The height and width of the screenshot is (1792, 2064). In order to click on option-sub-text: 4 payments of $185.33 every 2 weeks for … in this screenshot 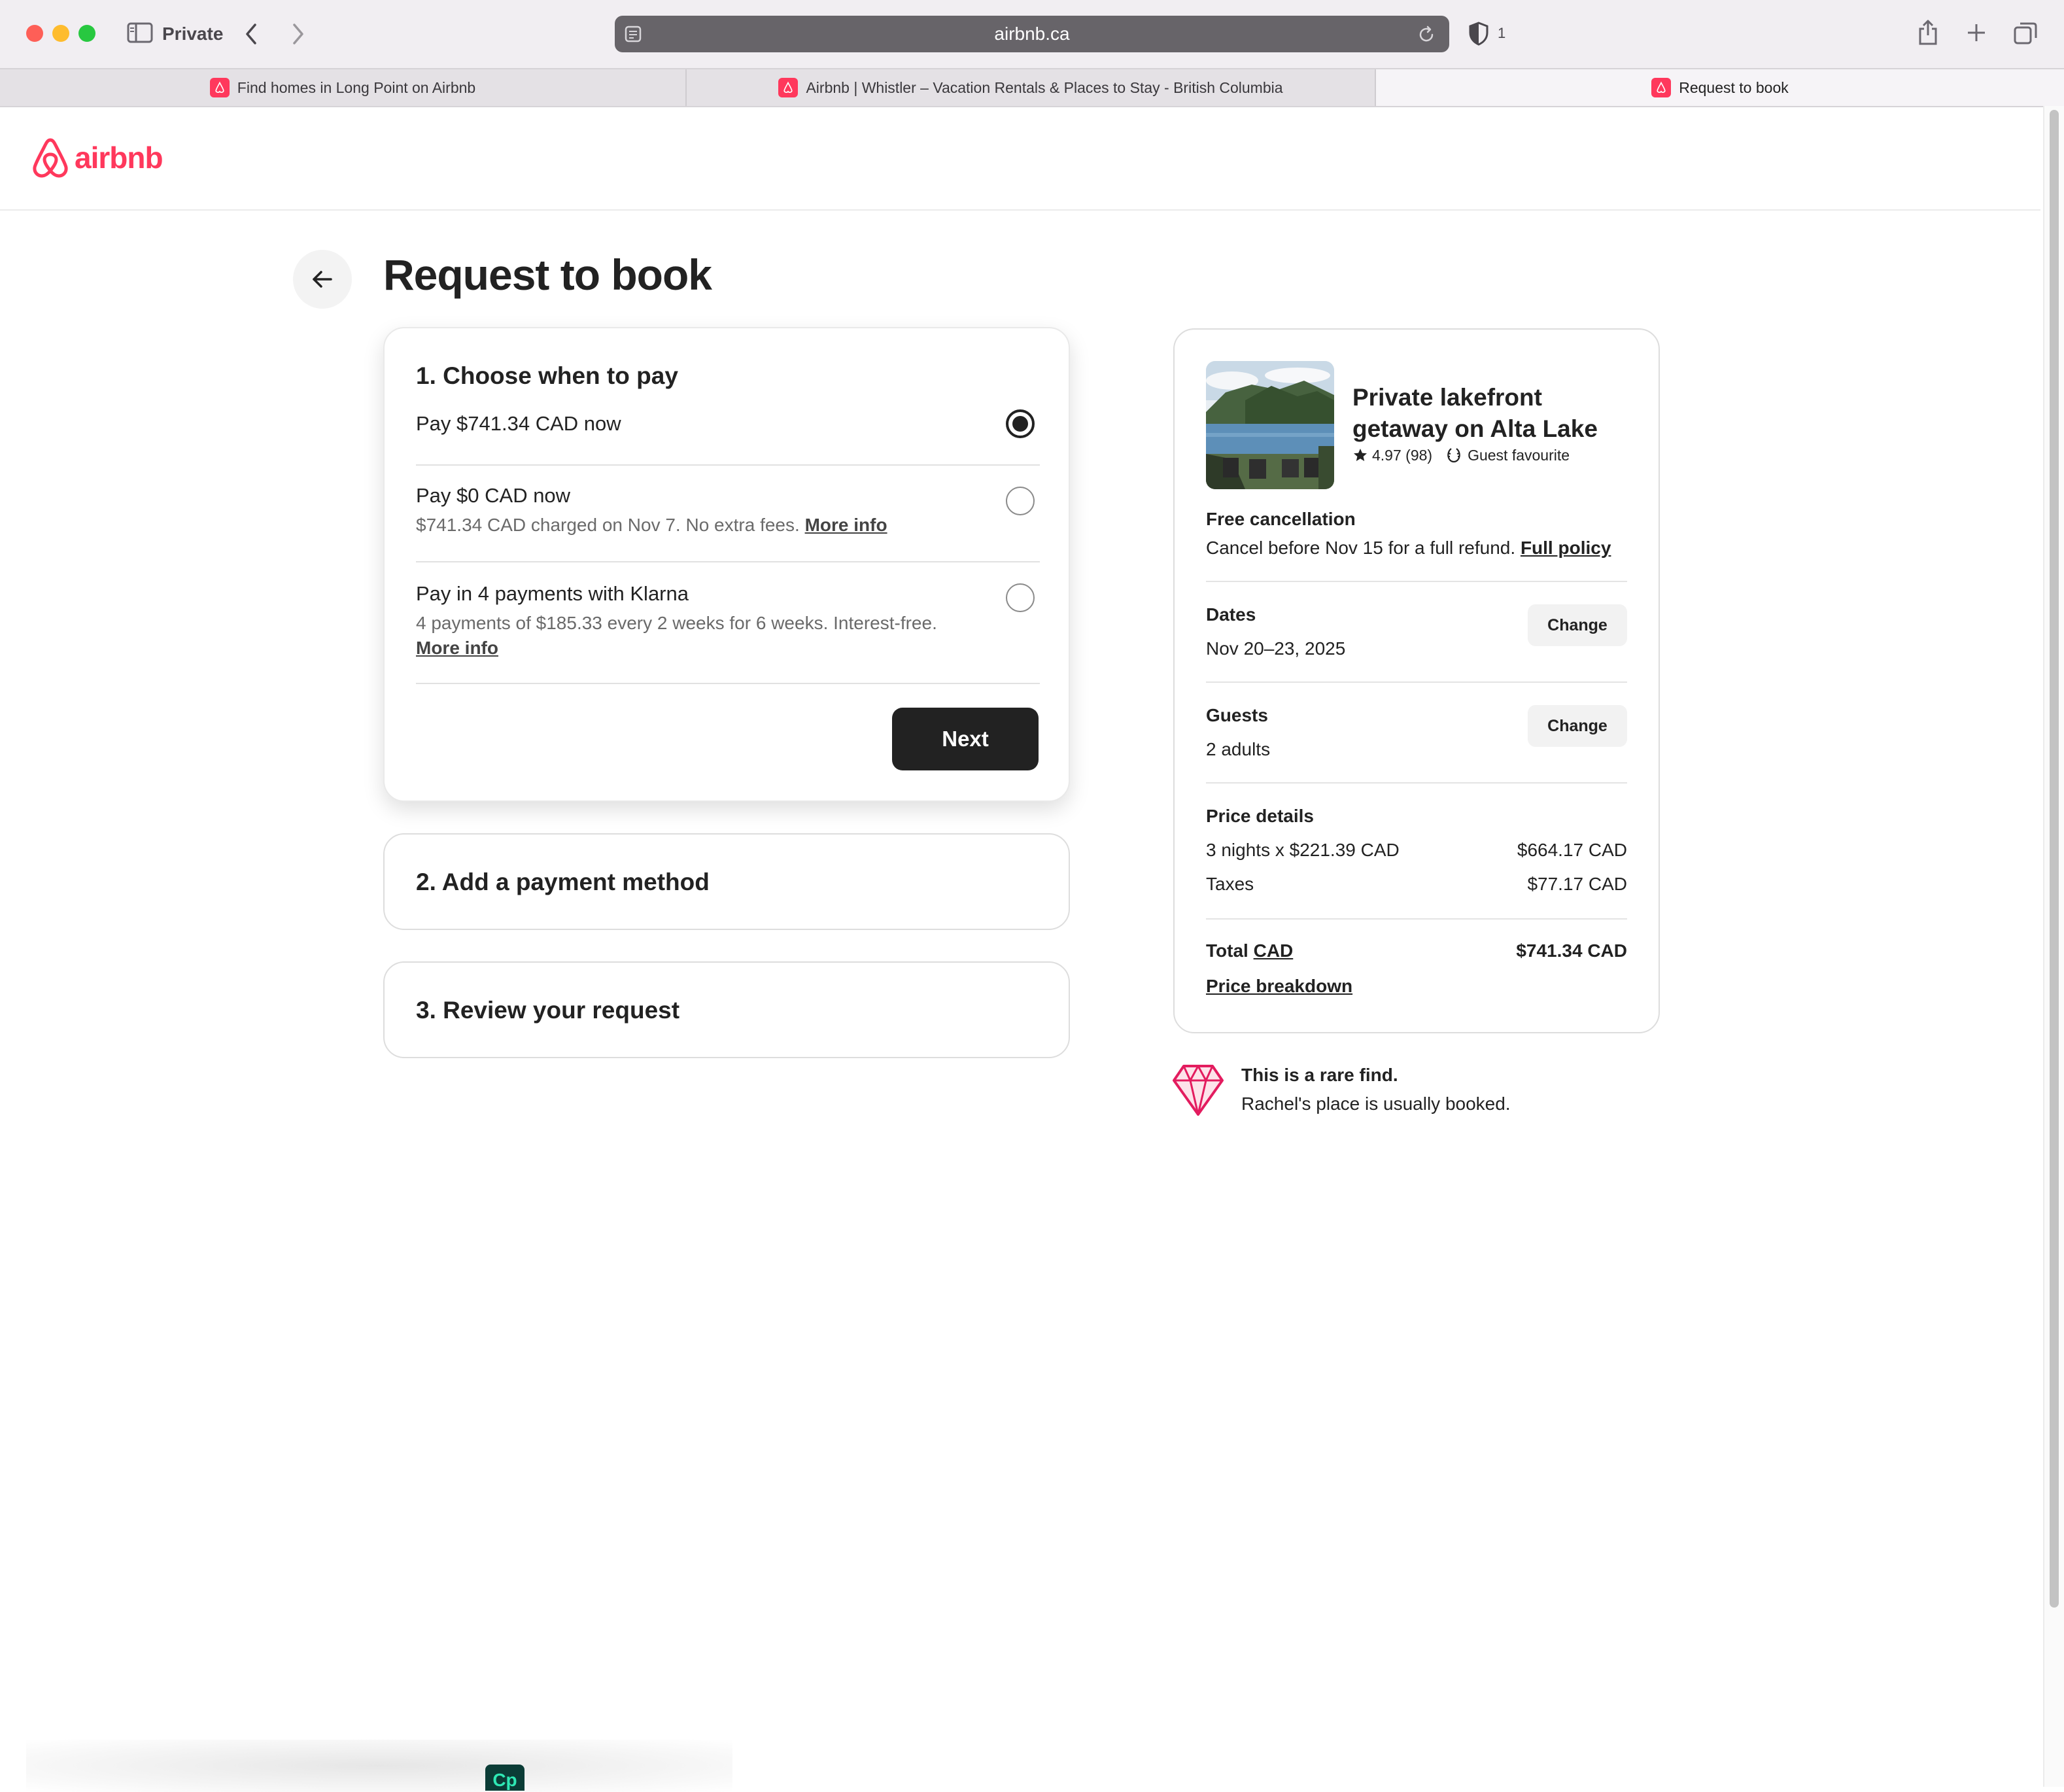, I will do `click(677, 623)`.